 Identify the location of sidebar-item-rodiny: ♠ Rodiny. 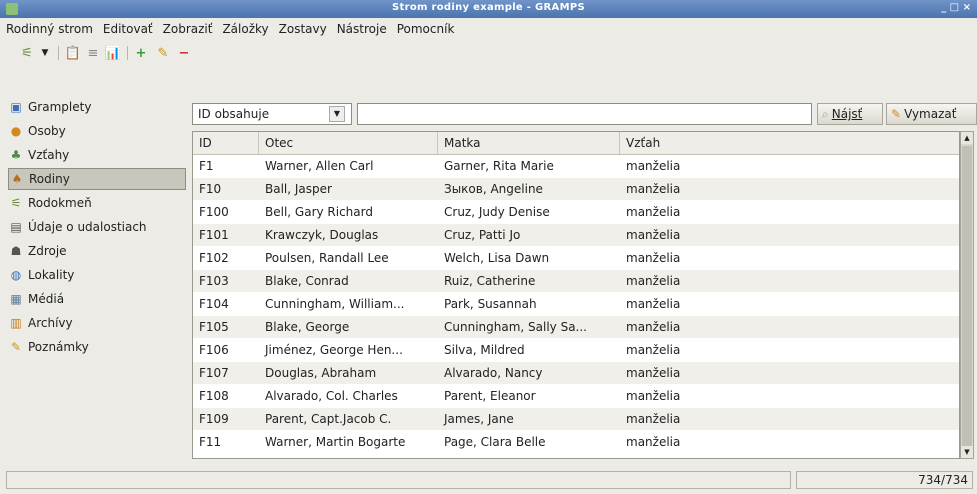
(97, 179).